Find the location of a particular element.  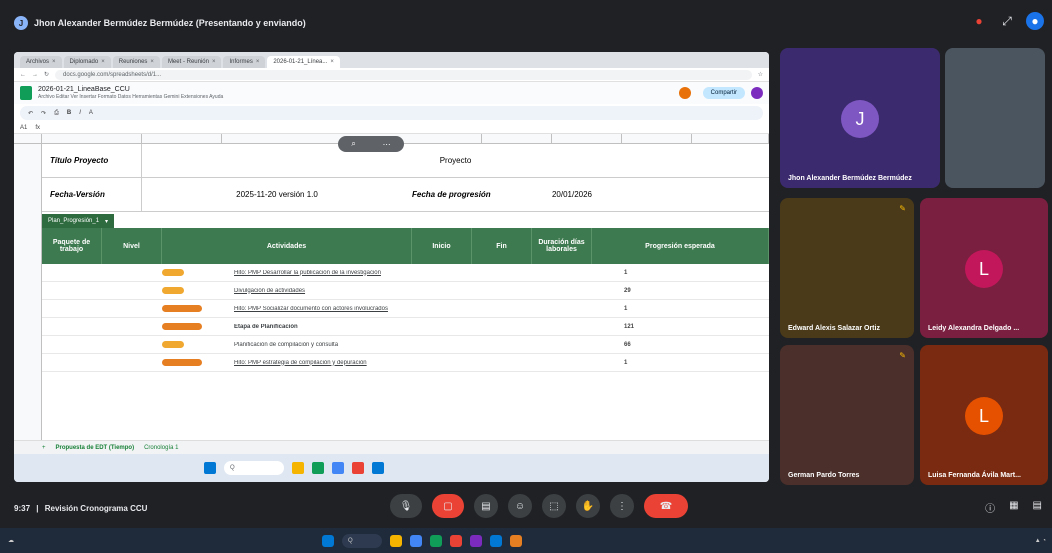

redo-icon: ↷ is located at coordinates (43, 113).